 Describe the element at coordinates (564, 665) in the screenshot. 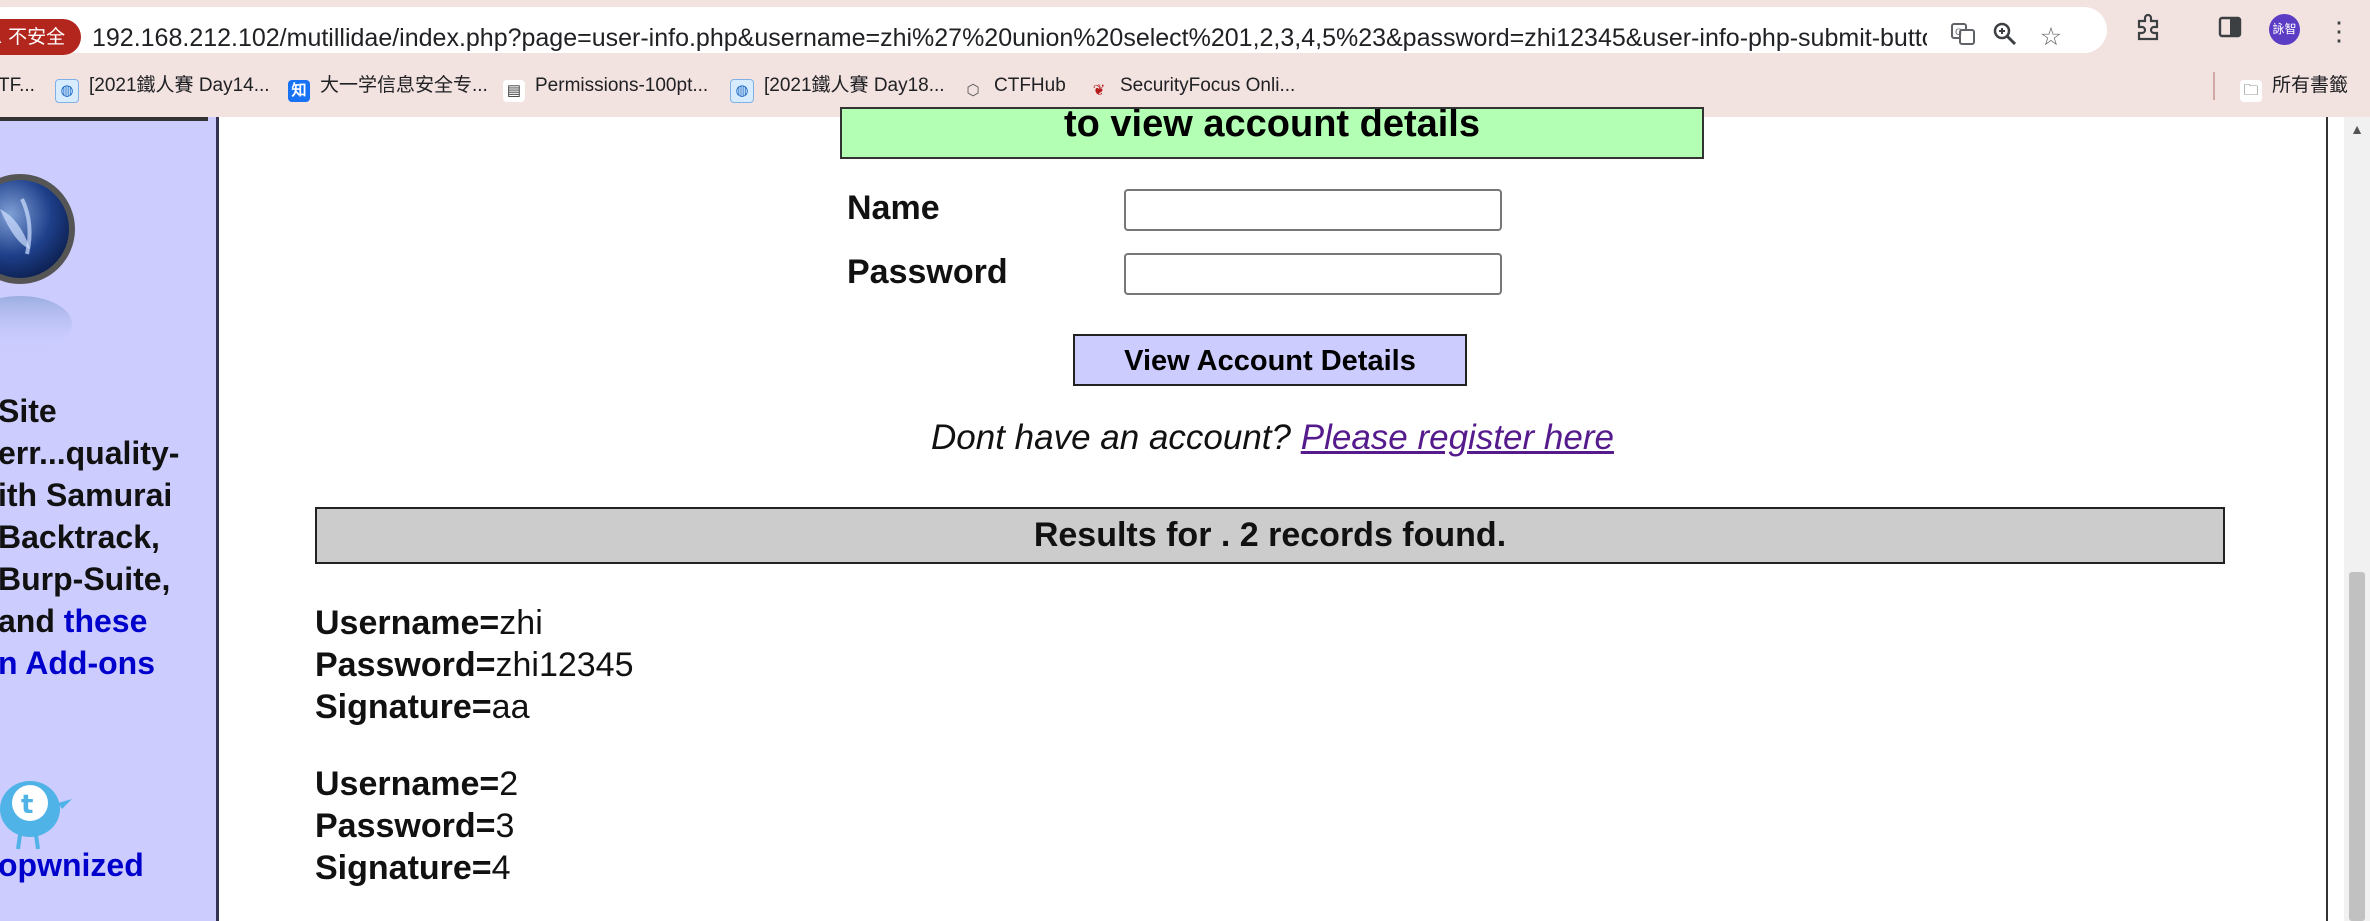

I see `password-value: zhi12345` at that location.